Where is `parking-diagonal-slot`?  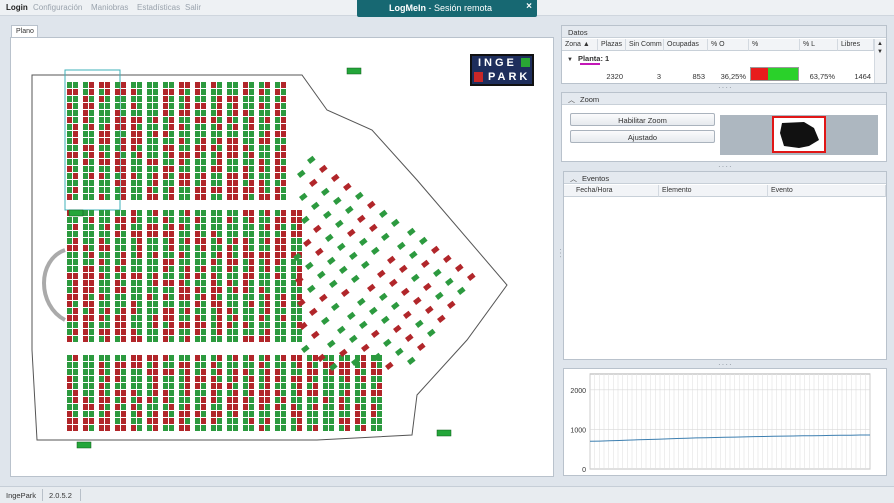
parking-diagonal-slot is located at coordinates (363, 241).